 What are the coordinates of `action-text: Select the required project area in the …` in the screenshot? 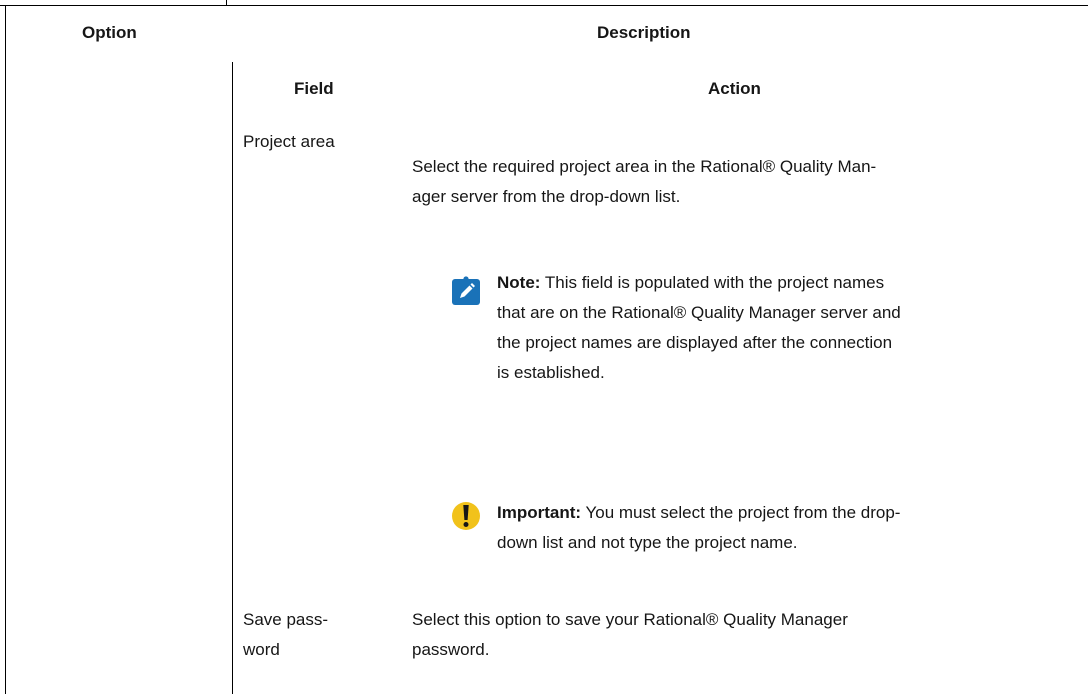 It's located at (644, 181).